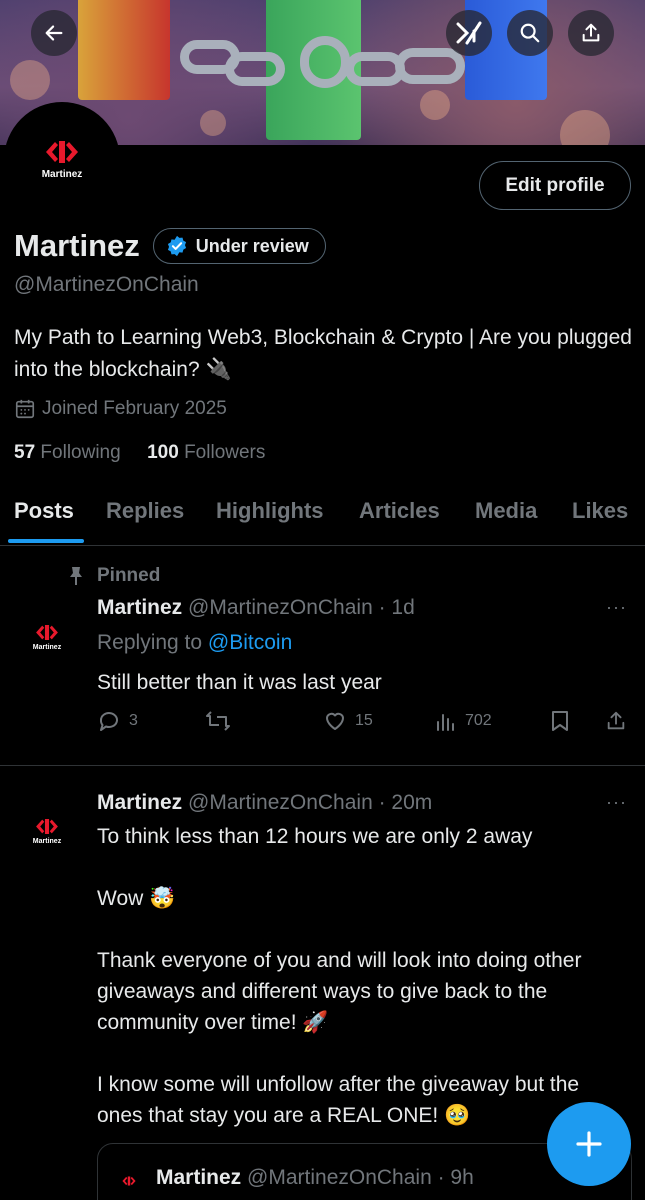  I want to click on share-button, so click(591, 33).